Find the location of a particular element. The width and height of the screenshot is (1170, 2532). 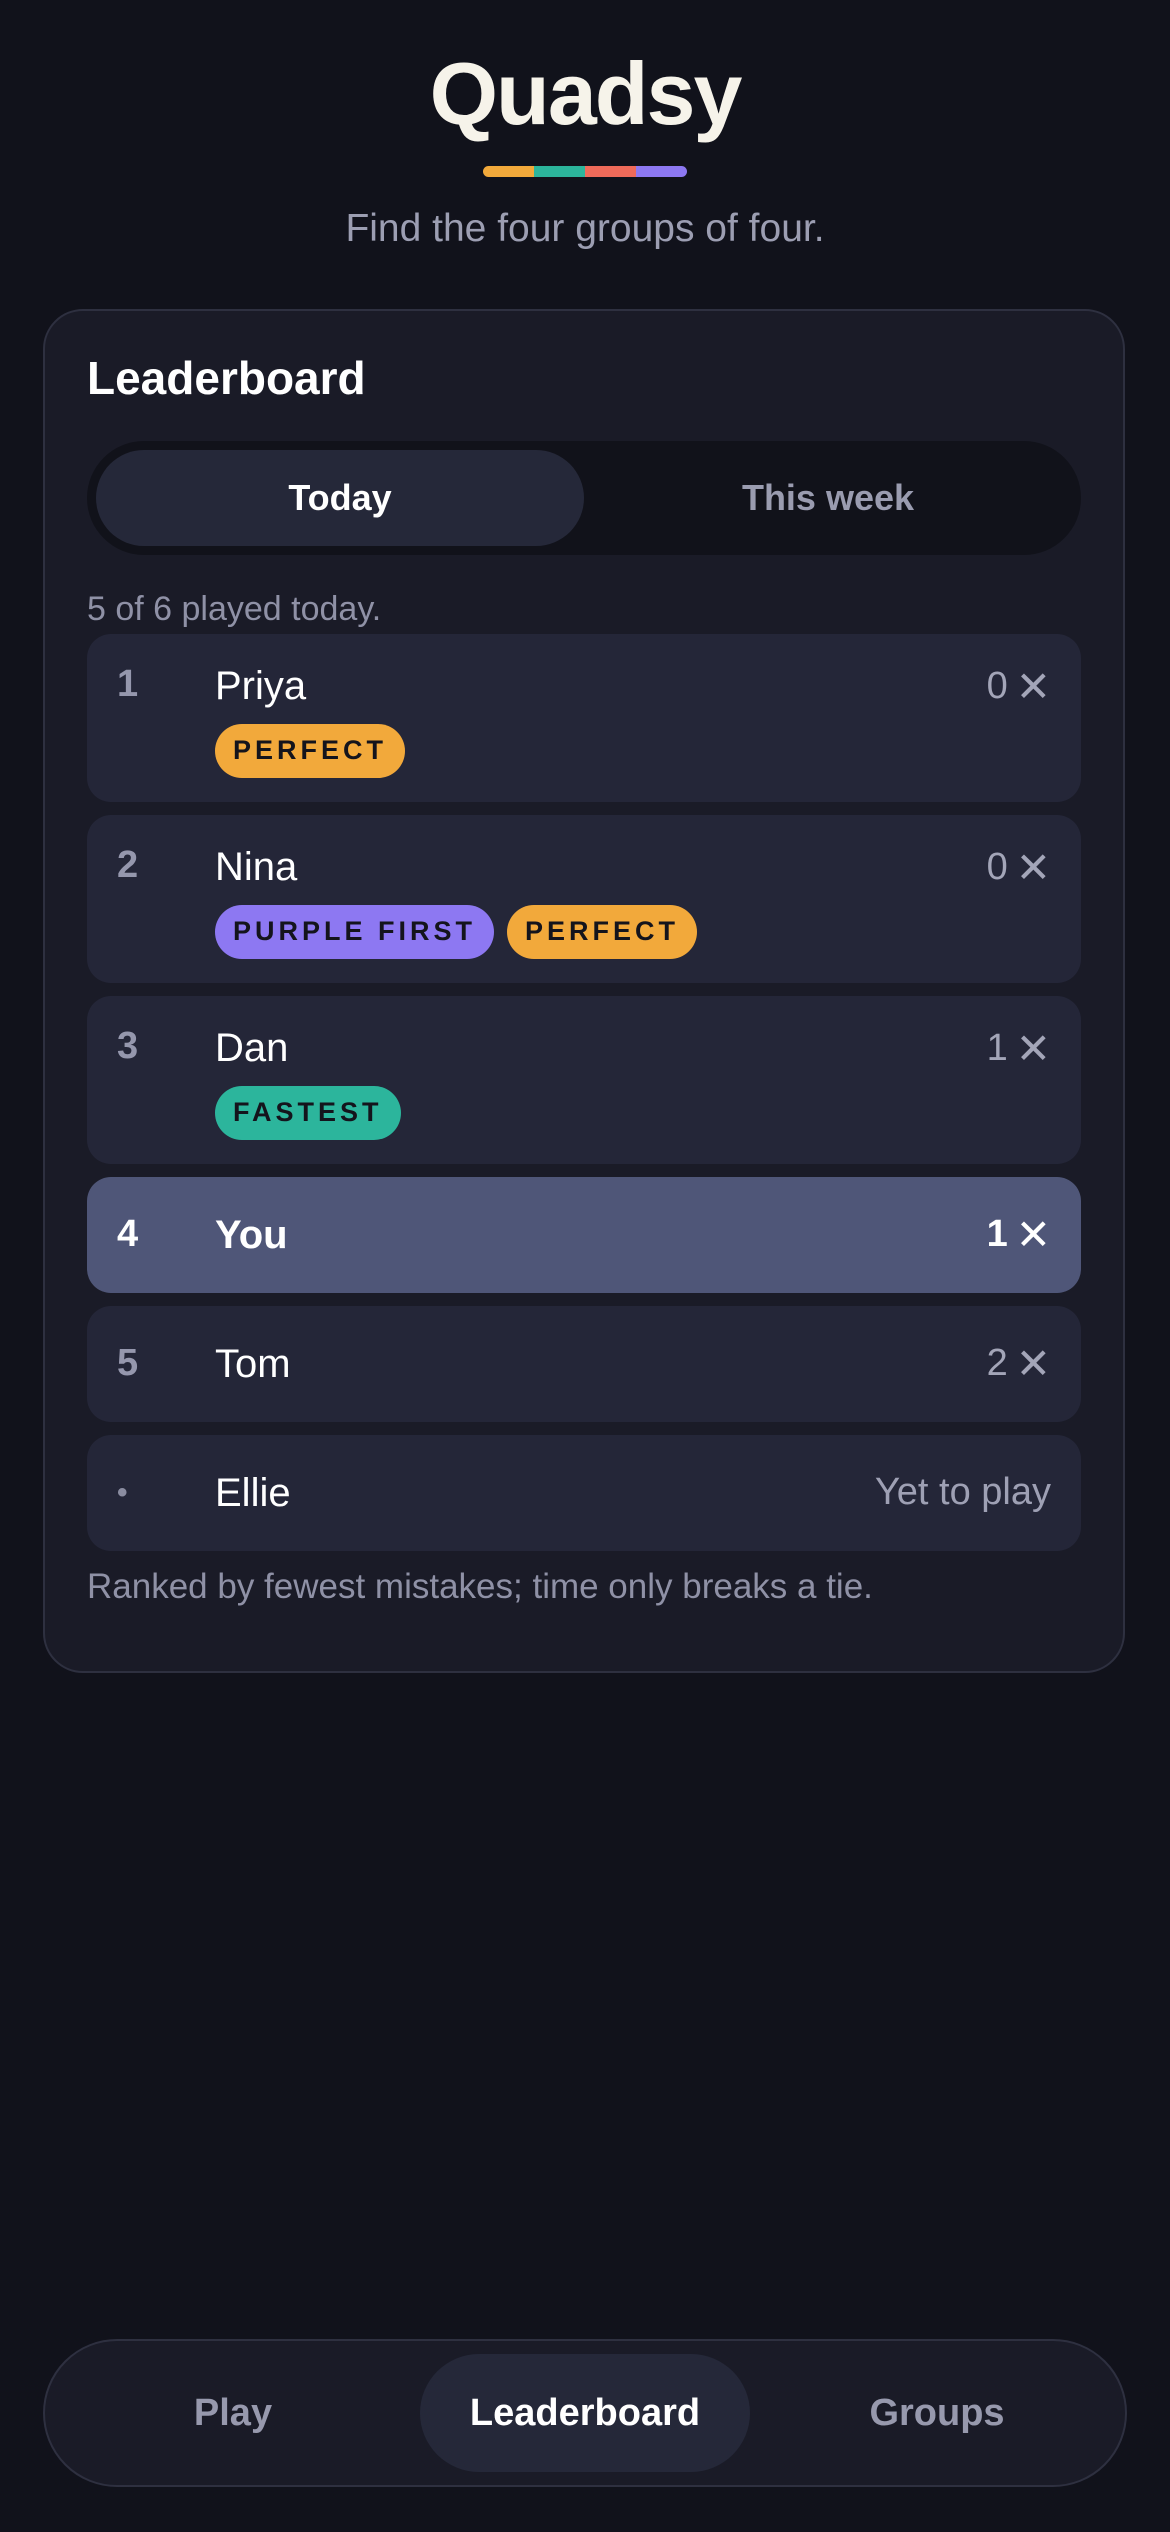

badge-list: FASTEST is located at coordinates (601, 1112).